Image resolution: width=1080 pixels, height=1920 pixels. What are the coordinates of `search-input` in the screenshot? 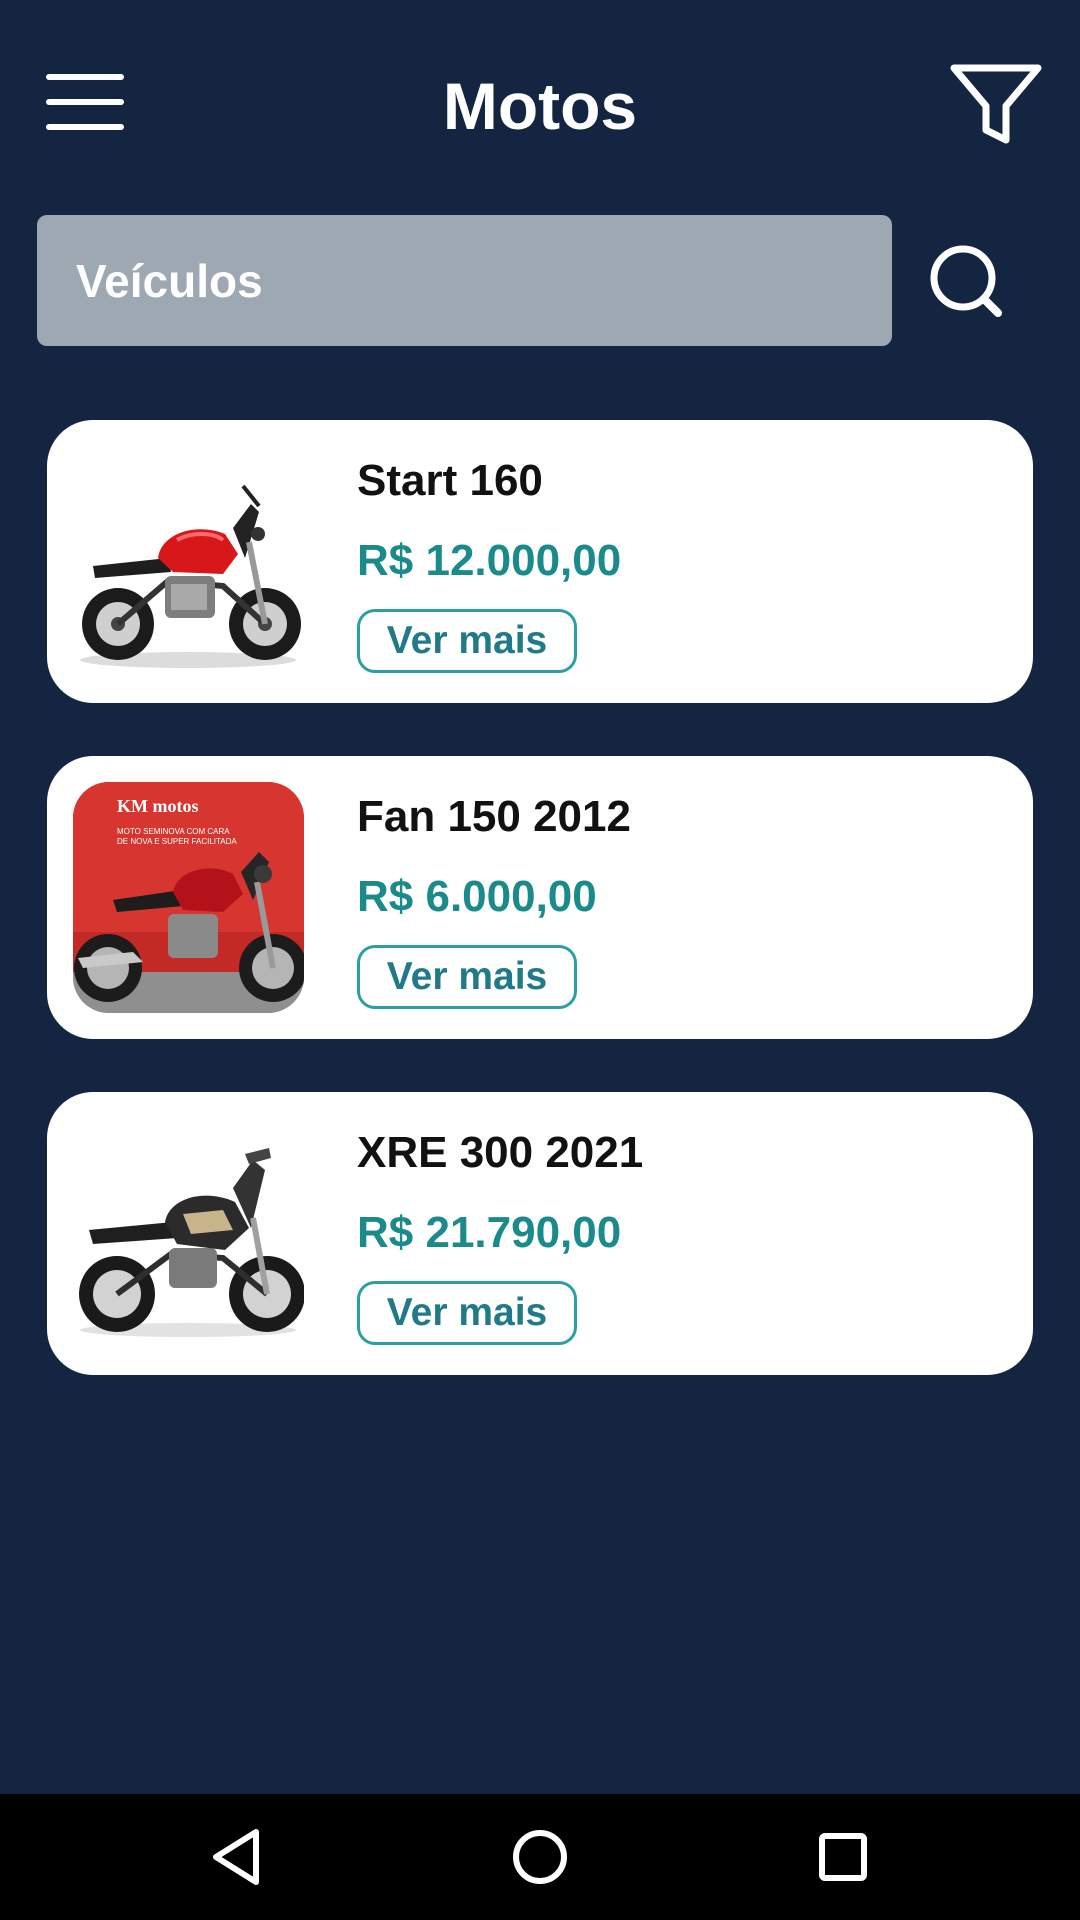 It's located at (464, 280).